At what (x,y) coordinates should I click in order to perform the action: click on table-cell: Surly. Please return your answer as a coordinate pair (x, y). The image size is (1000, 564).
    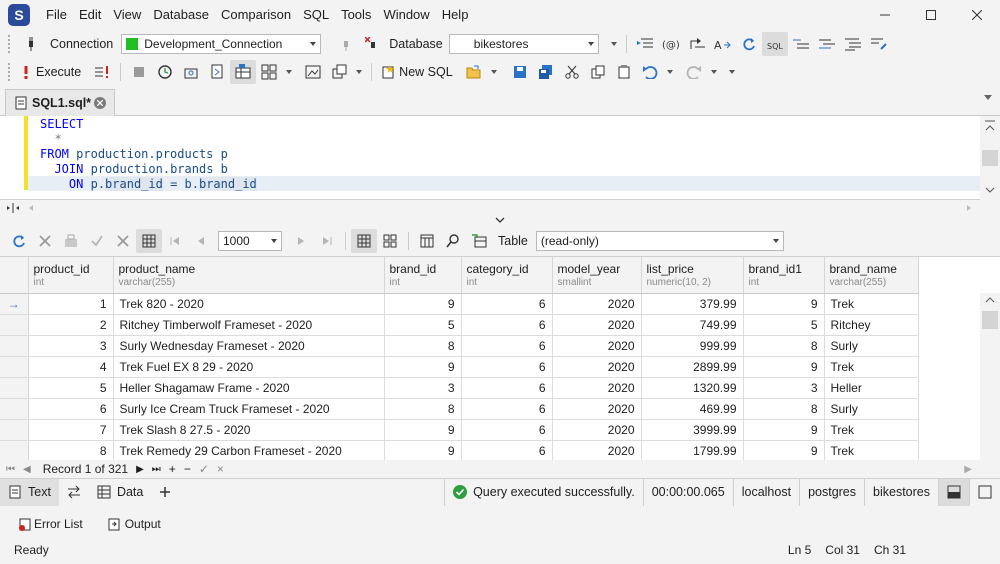
    Looking at the image, I should click on (871, 409).